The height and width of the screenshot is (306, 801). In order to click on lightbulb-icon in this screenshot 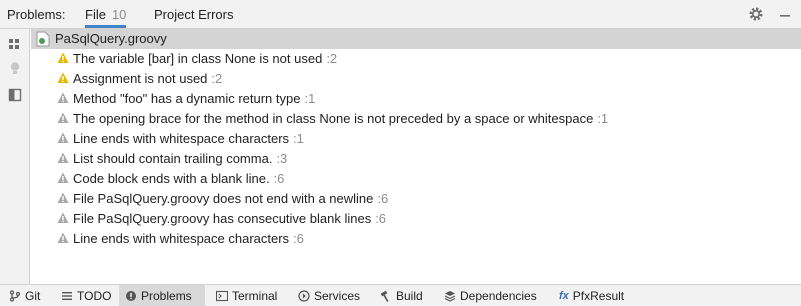, I will do `click(15, 68)`.